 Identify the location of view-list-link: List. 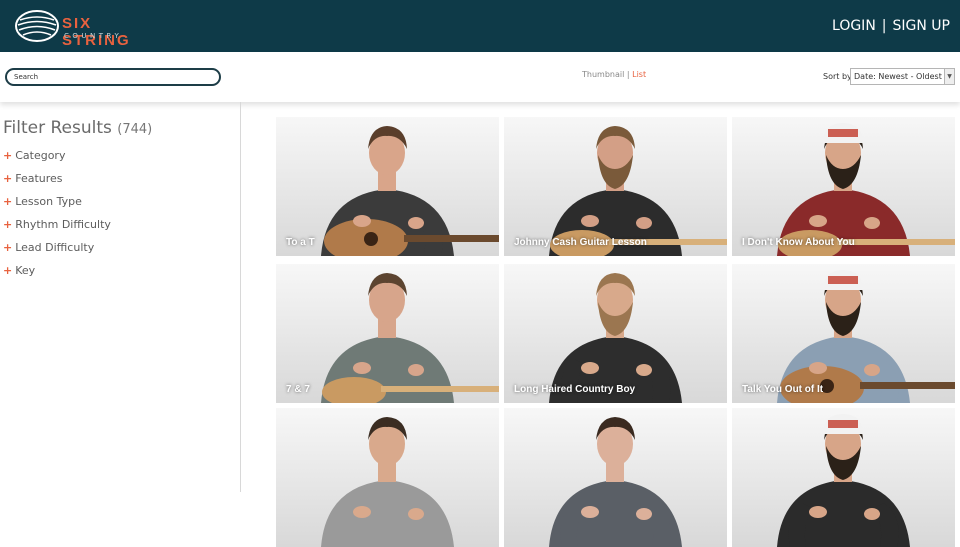
(639, 74).